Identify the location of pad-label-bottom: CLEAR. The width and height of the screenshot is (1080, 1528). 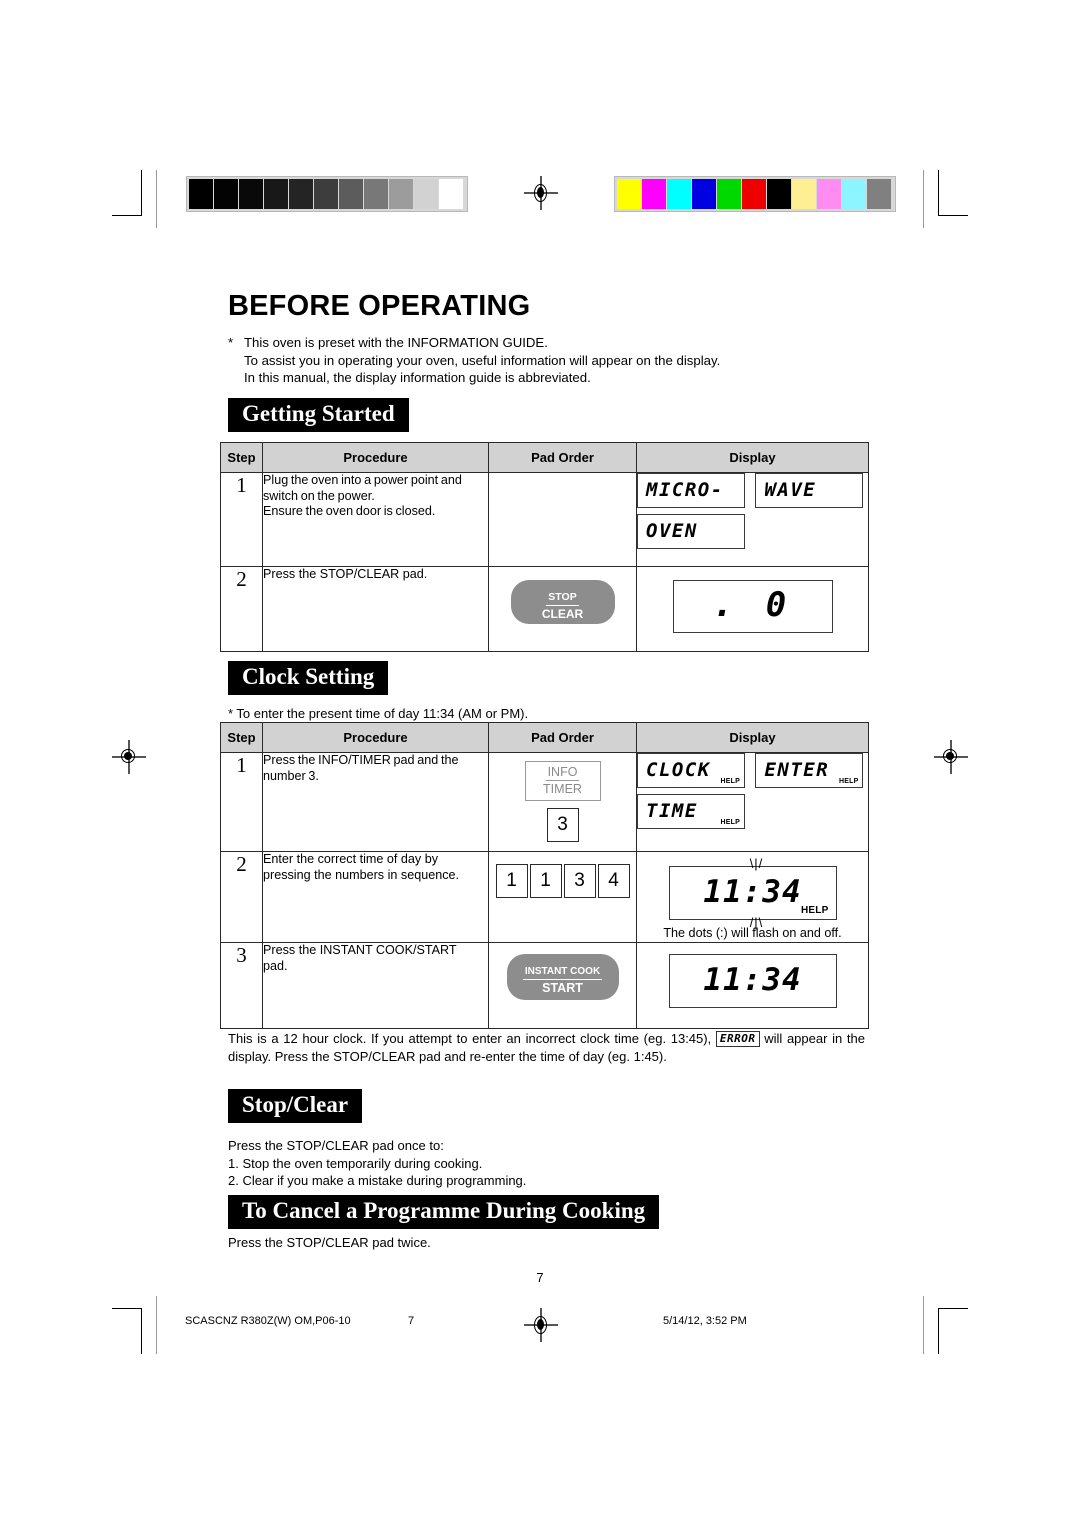
(562, 614).